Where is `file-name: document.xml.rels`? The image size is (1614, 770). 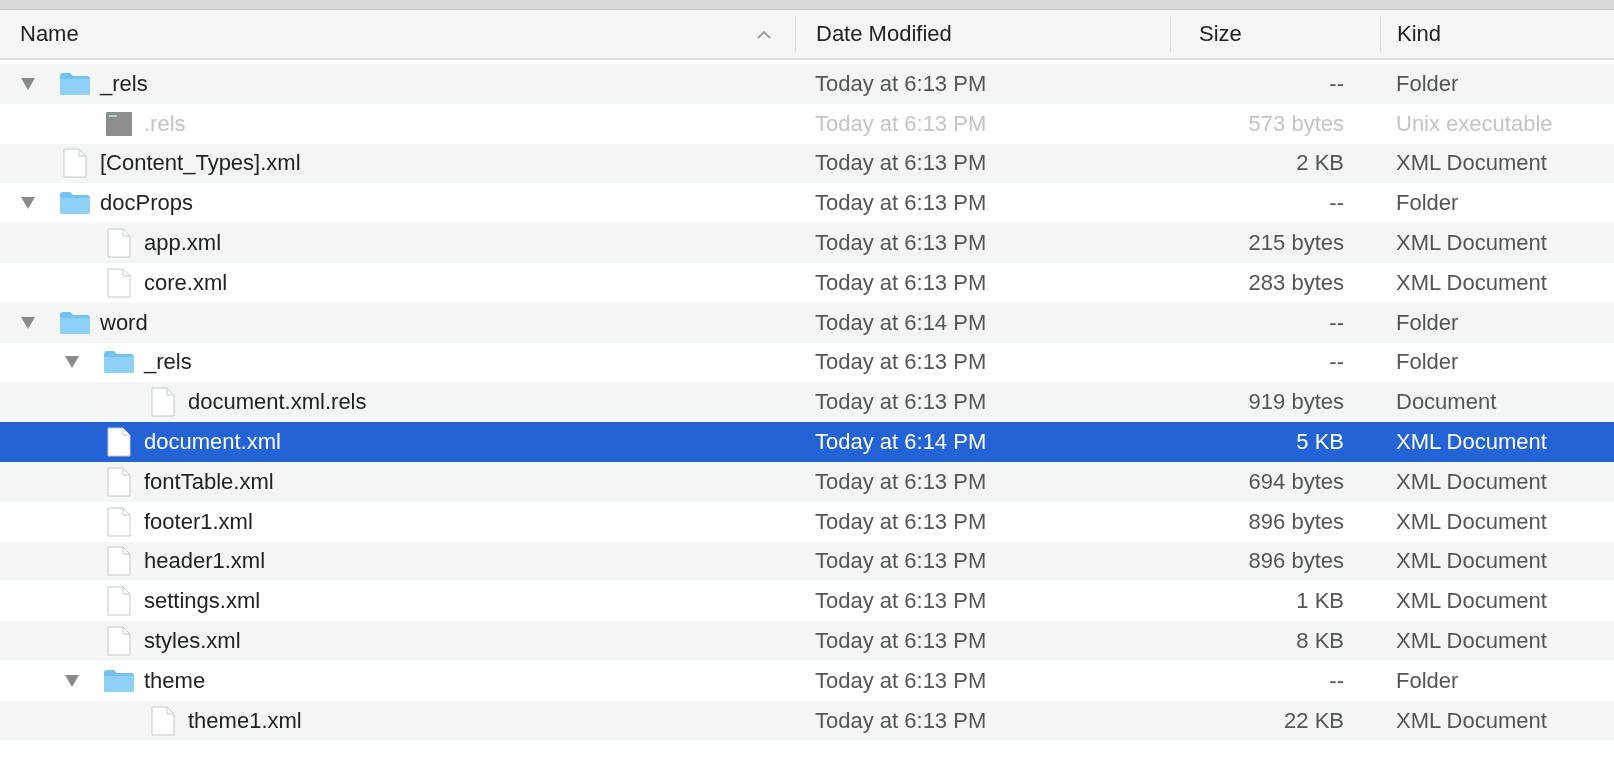 file-name: document.xml.rels is located at coordinates (277, 402).